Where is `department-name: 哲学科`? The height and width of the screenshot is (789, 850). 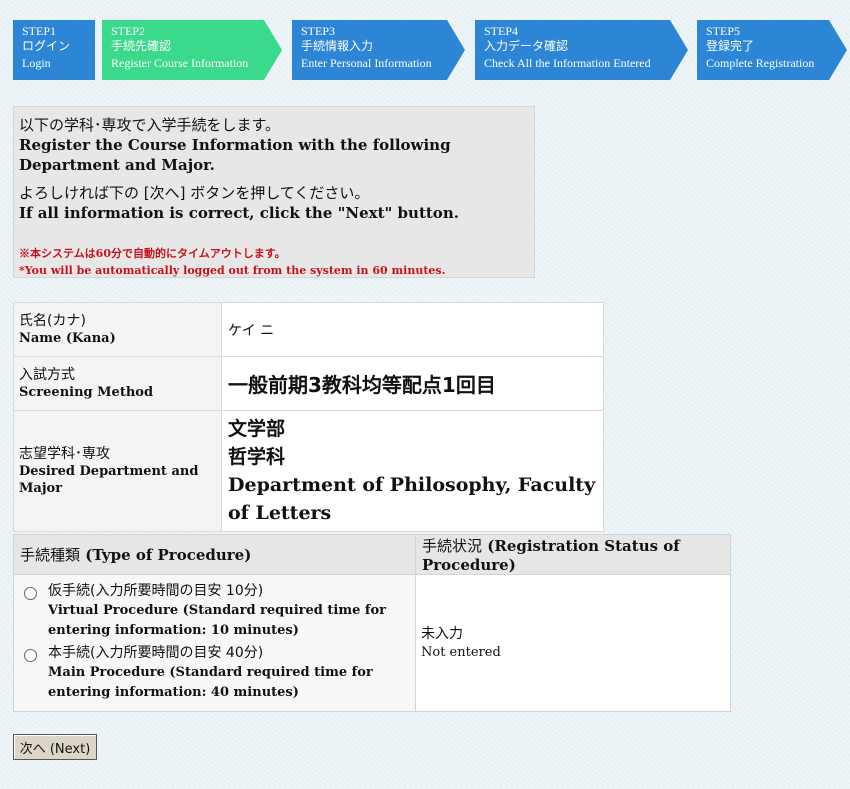
department-name: 哲学科 is located at coordinates (257, 457).